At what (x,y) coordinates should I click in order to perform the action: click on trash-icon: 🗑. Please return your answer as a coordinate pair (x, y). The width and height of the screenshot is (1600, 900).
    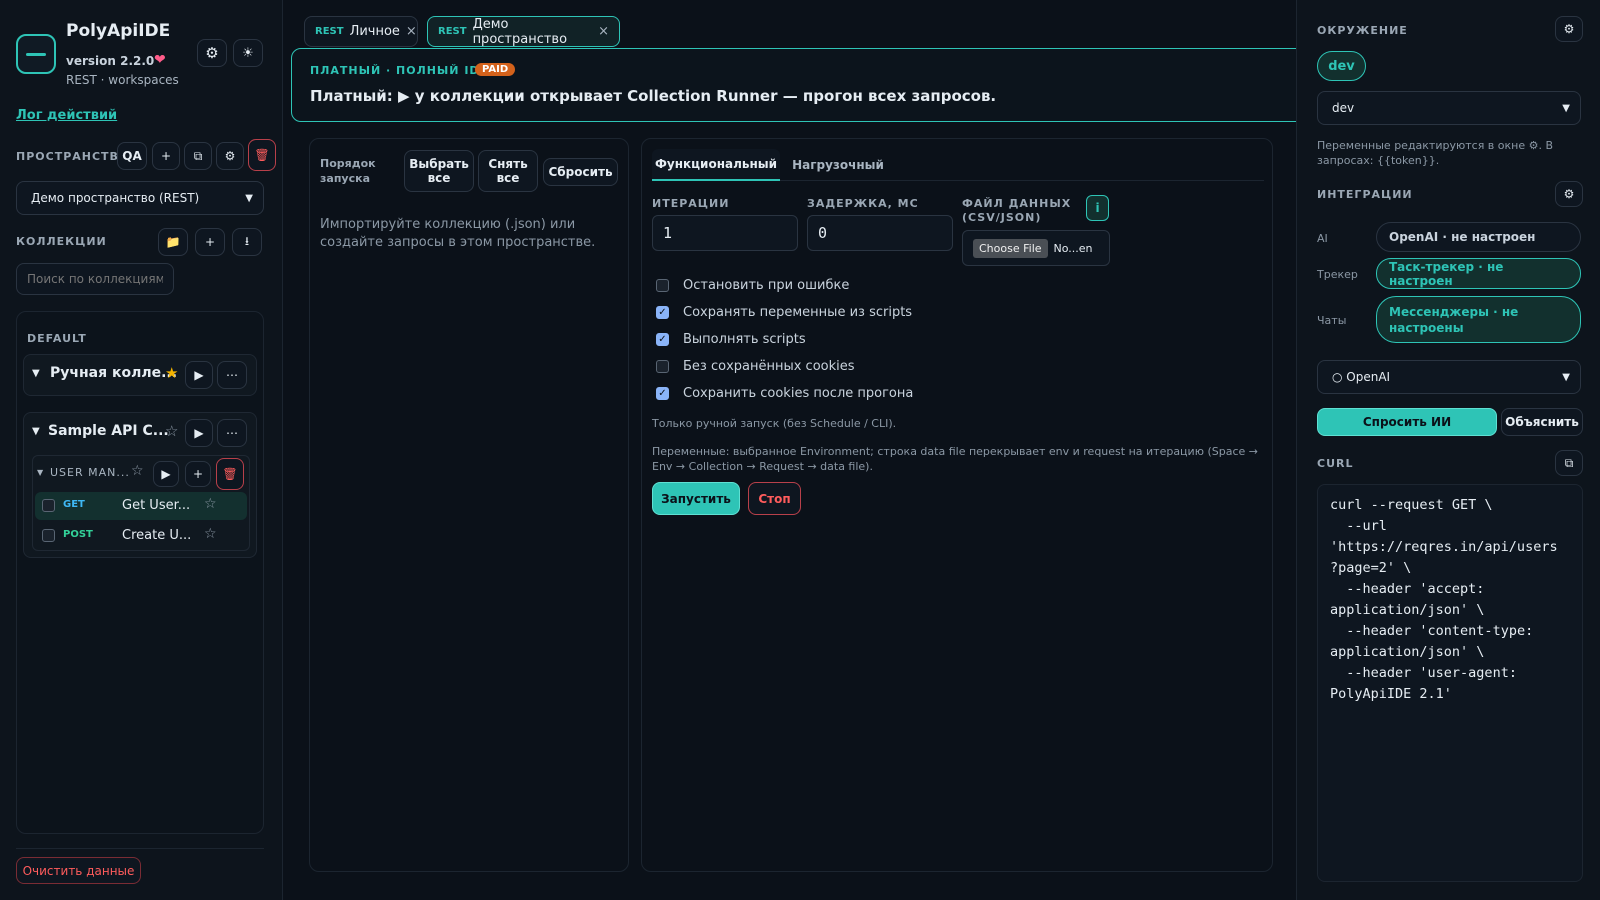
    Looking at the image, I should click on (230, 474).